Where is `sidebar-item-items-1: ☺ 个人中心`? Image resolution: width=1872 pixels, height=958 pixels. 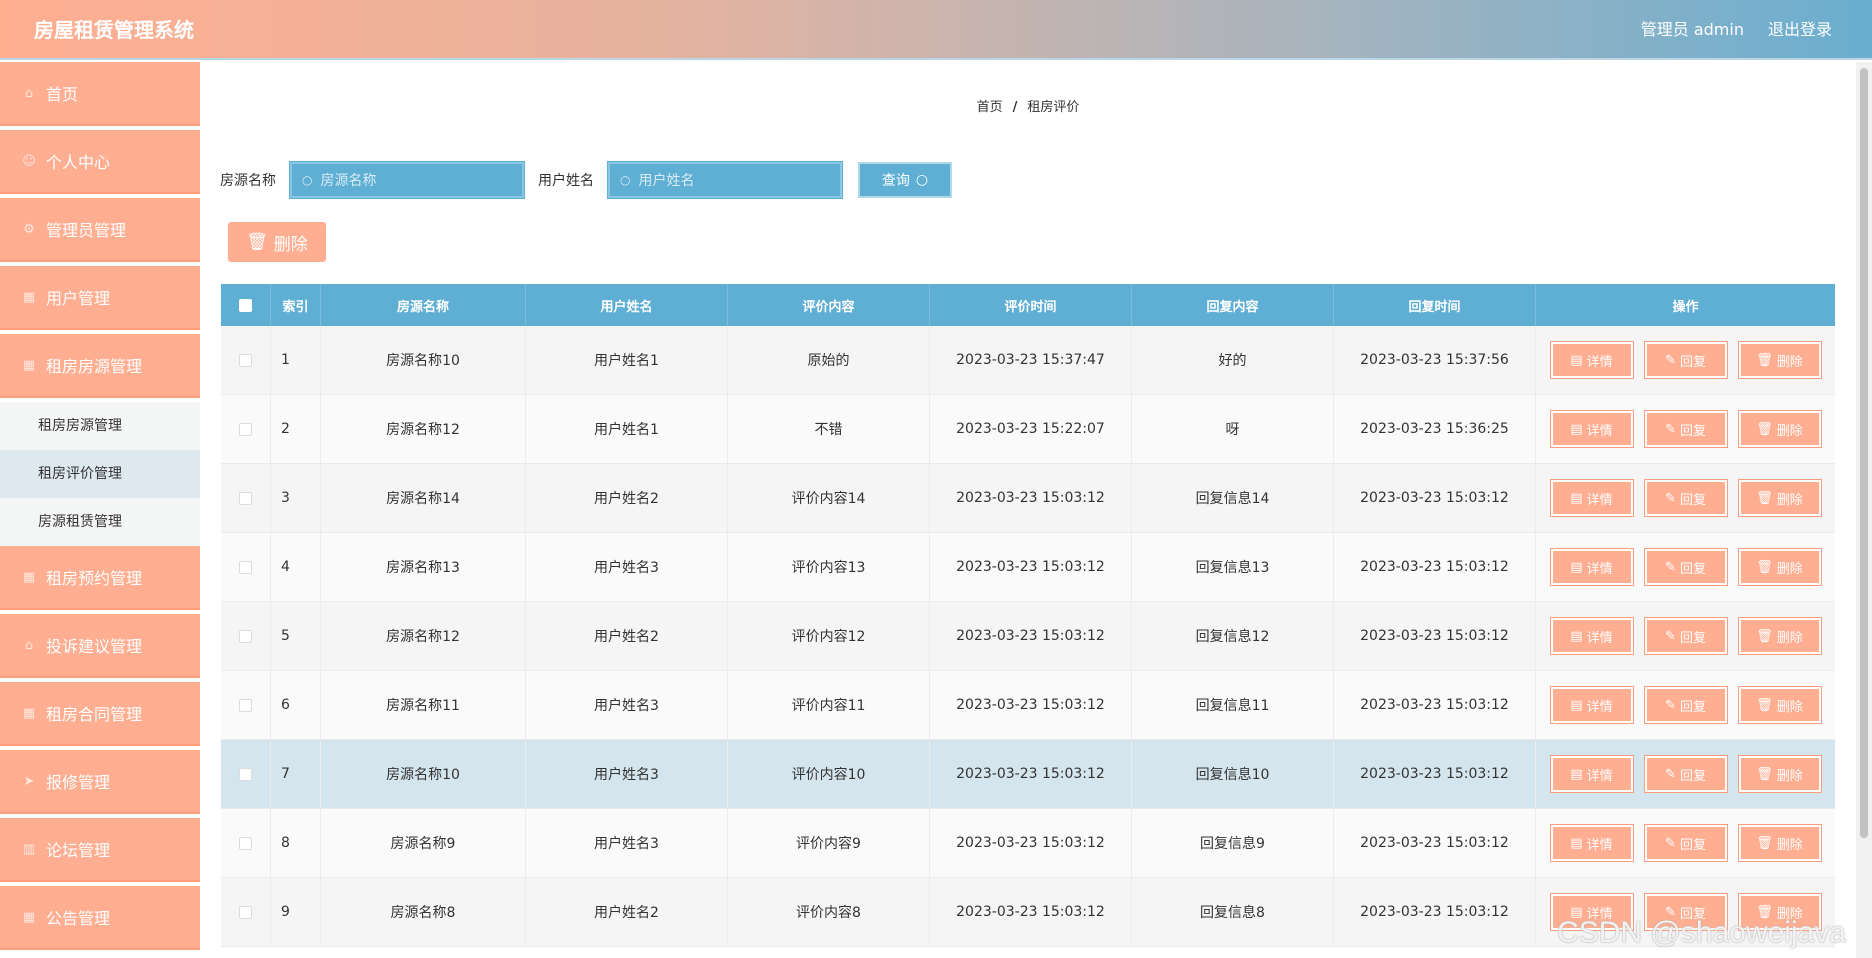
sidebar-item-items-1: ☺ 个人中心 is located at coordinates (100, 162).